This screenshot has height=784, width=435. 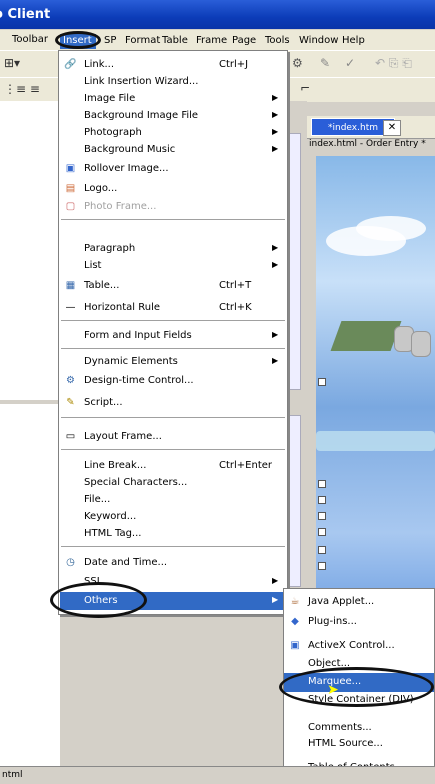 What do you see at coordinates (305, 88) in the screenshot?
I see `toolbar-icon: ⌐` at bounding box center [305, 88].